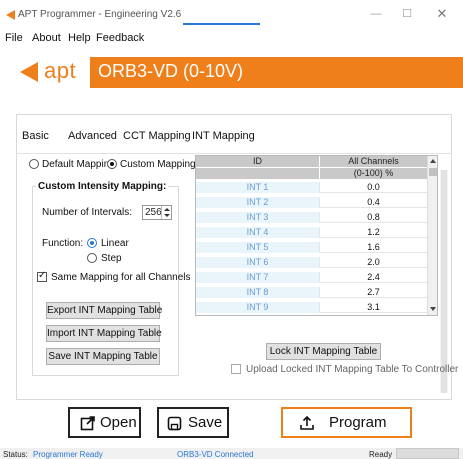  I want to click on row-id: INT 1, so click(258, 187).